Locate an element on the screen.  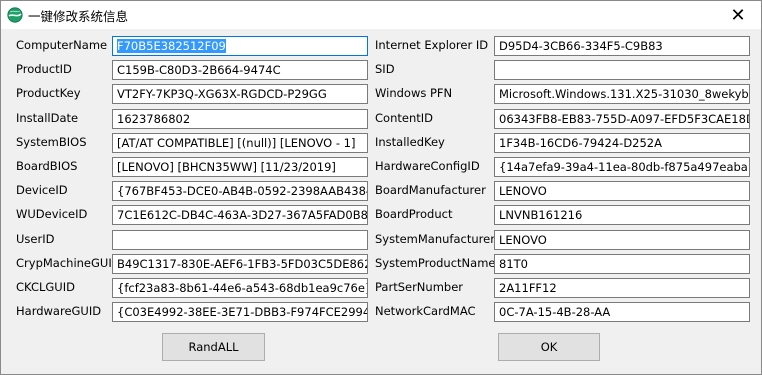
right-field-value: D95D4-3CB66-334F5-C9B83 is located at coordinates (581, 46).